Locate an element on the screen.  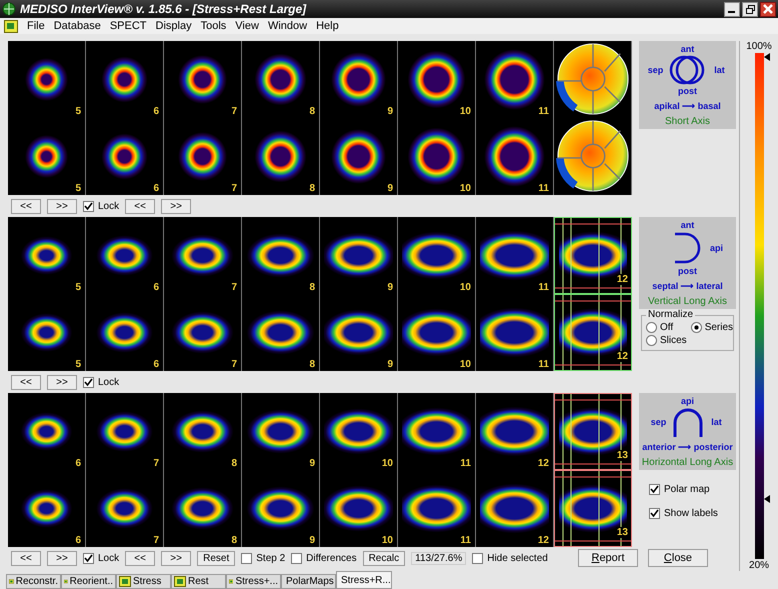
menu-item: File is located at coordinates (36, 26).